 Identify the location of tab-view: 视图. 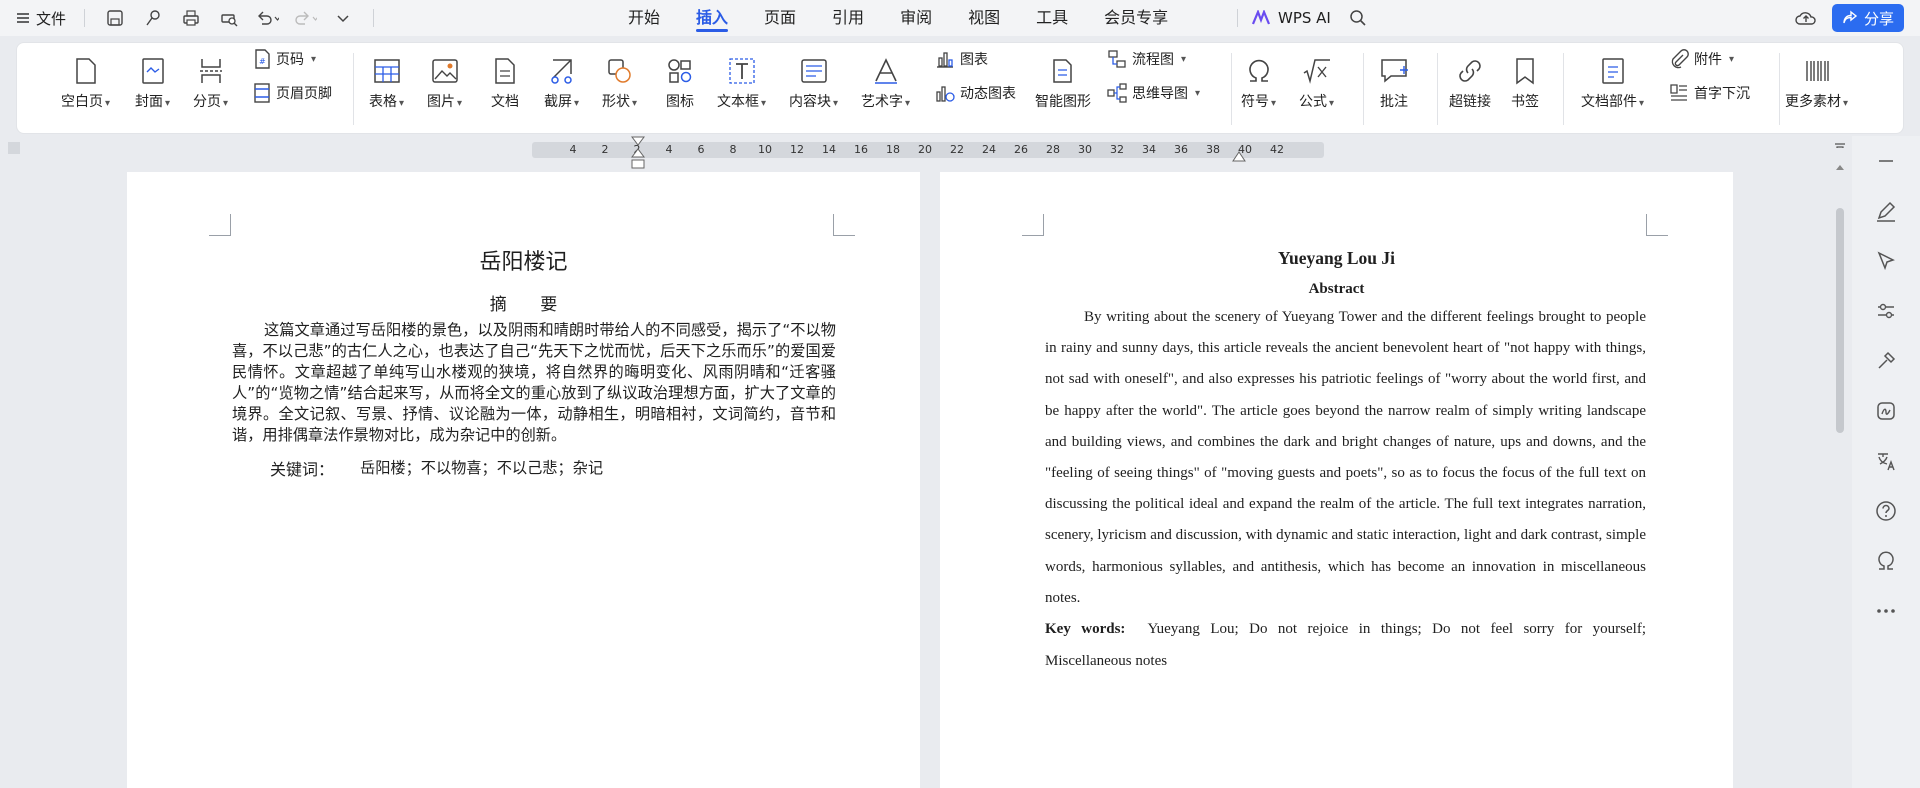
(984, 18).